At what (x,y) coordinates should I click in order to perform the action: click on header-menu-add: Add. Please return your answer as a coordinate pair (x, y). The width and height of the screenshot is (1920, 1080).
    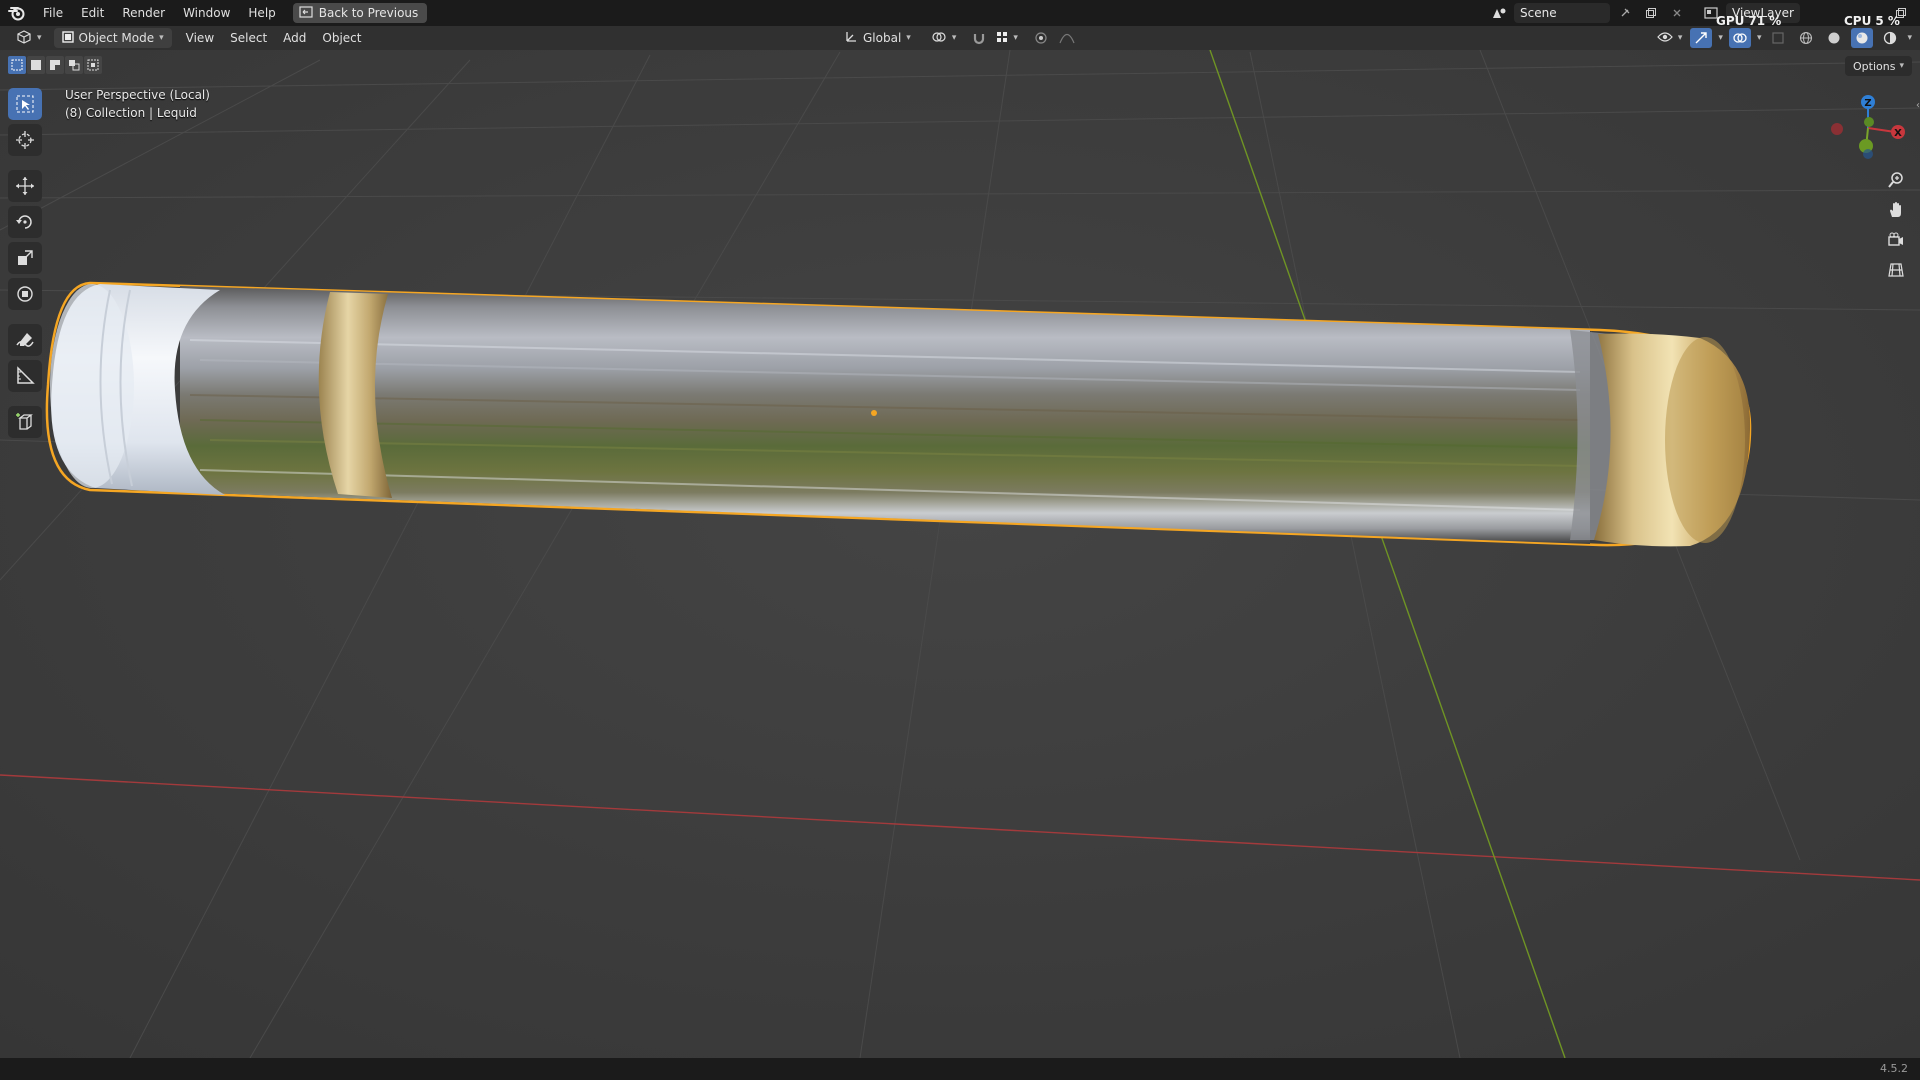
    Looking at the image, I should click on (294, 38).